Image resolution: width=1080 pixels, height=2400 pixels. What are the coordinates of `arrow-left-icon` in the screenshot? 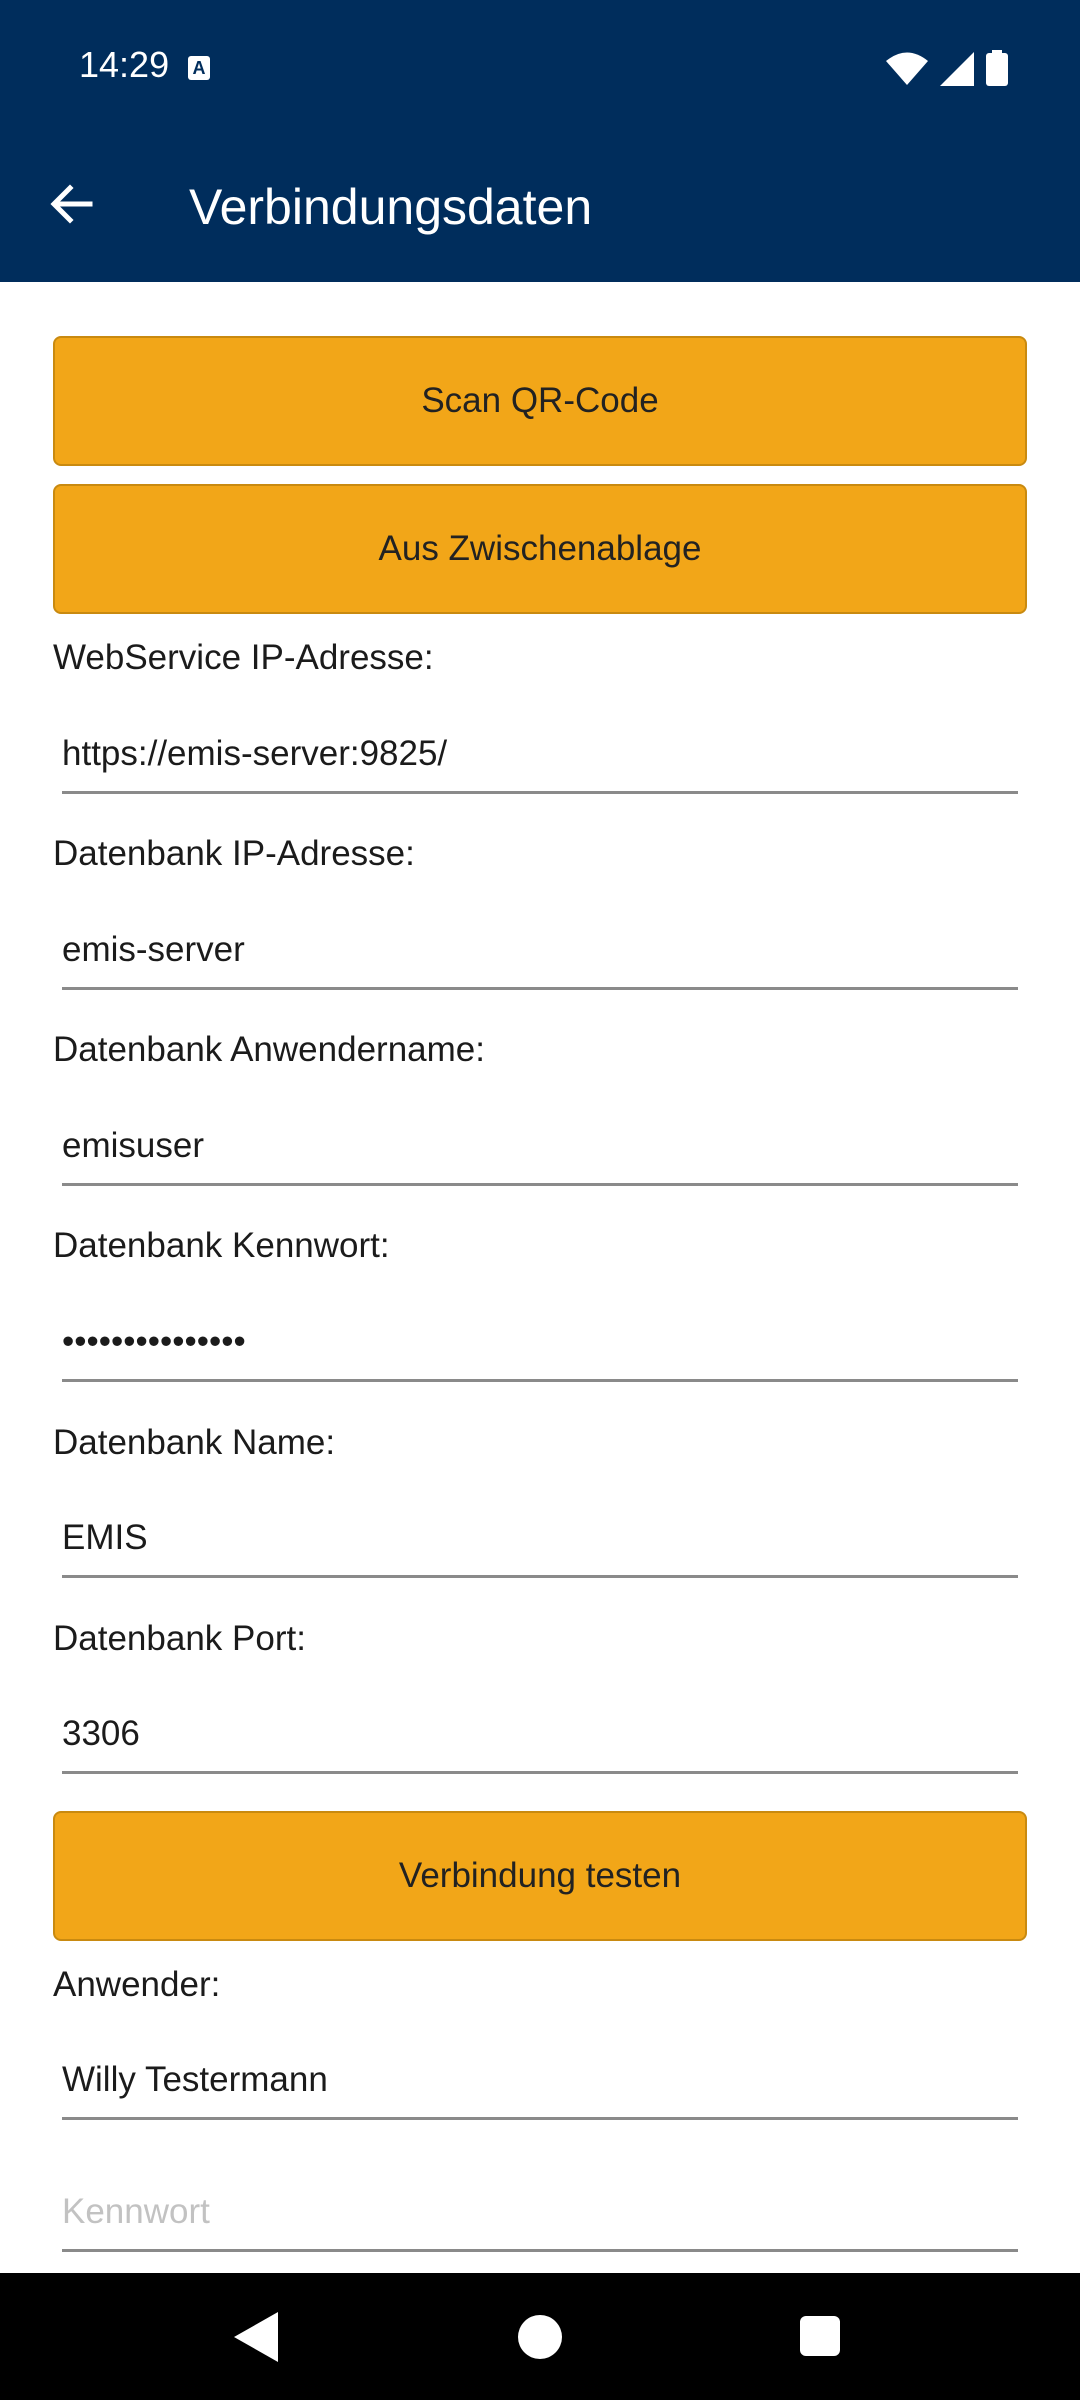 It's located at (71, 204).